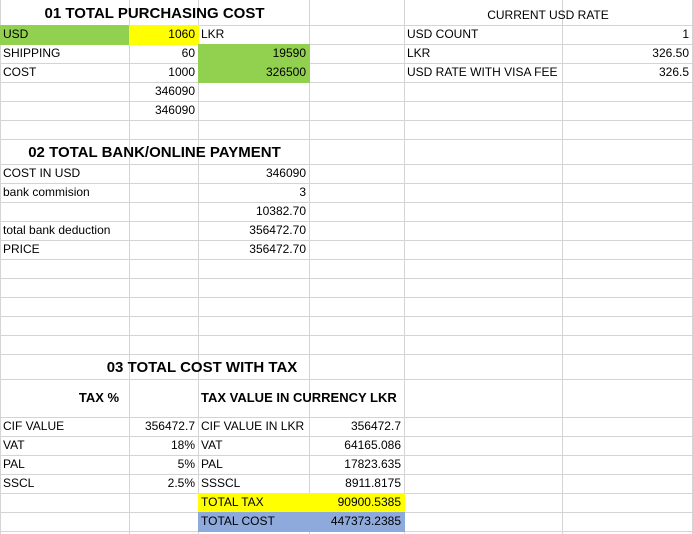 The height and width of the screenshot is (534, 693). Describe the element at coordinates (163, 483) in the screenshot. I see `sscl-pct-cell: 2.5%` at that location.